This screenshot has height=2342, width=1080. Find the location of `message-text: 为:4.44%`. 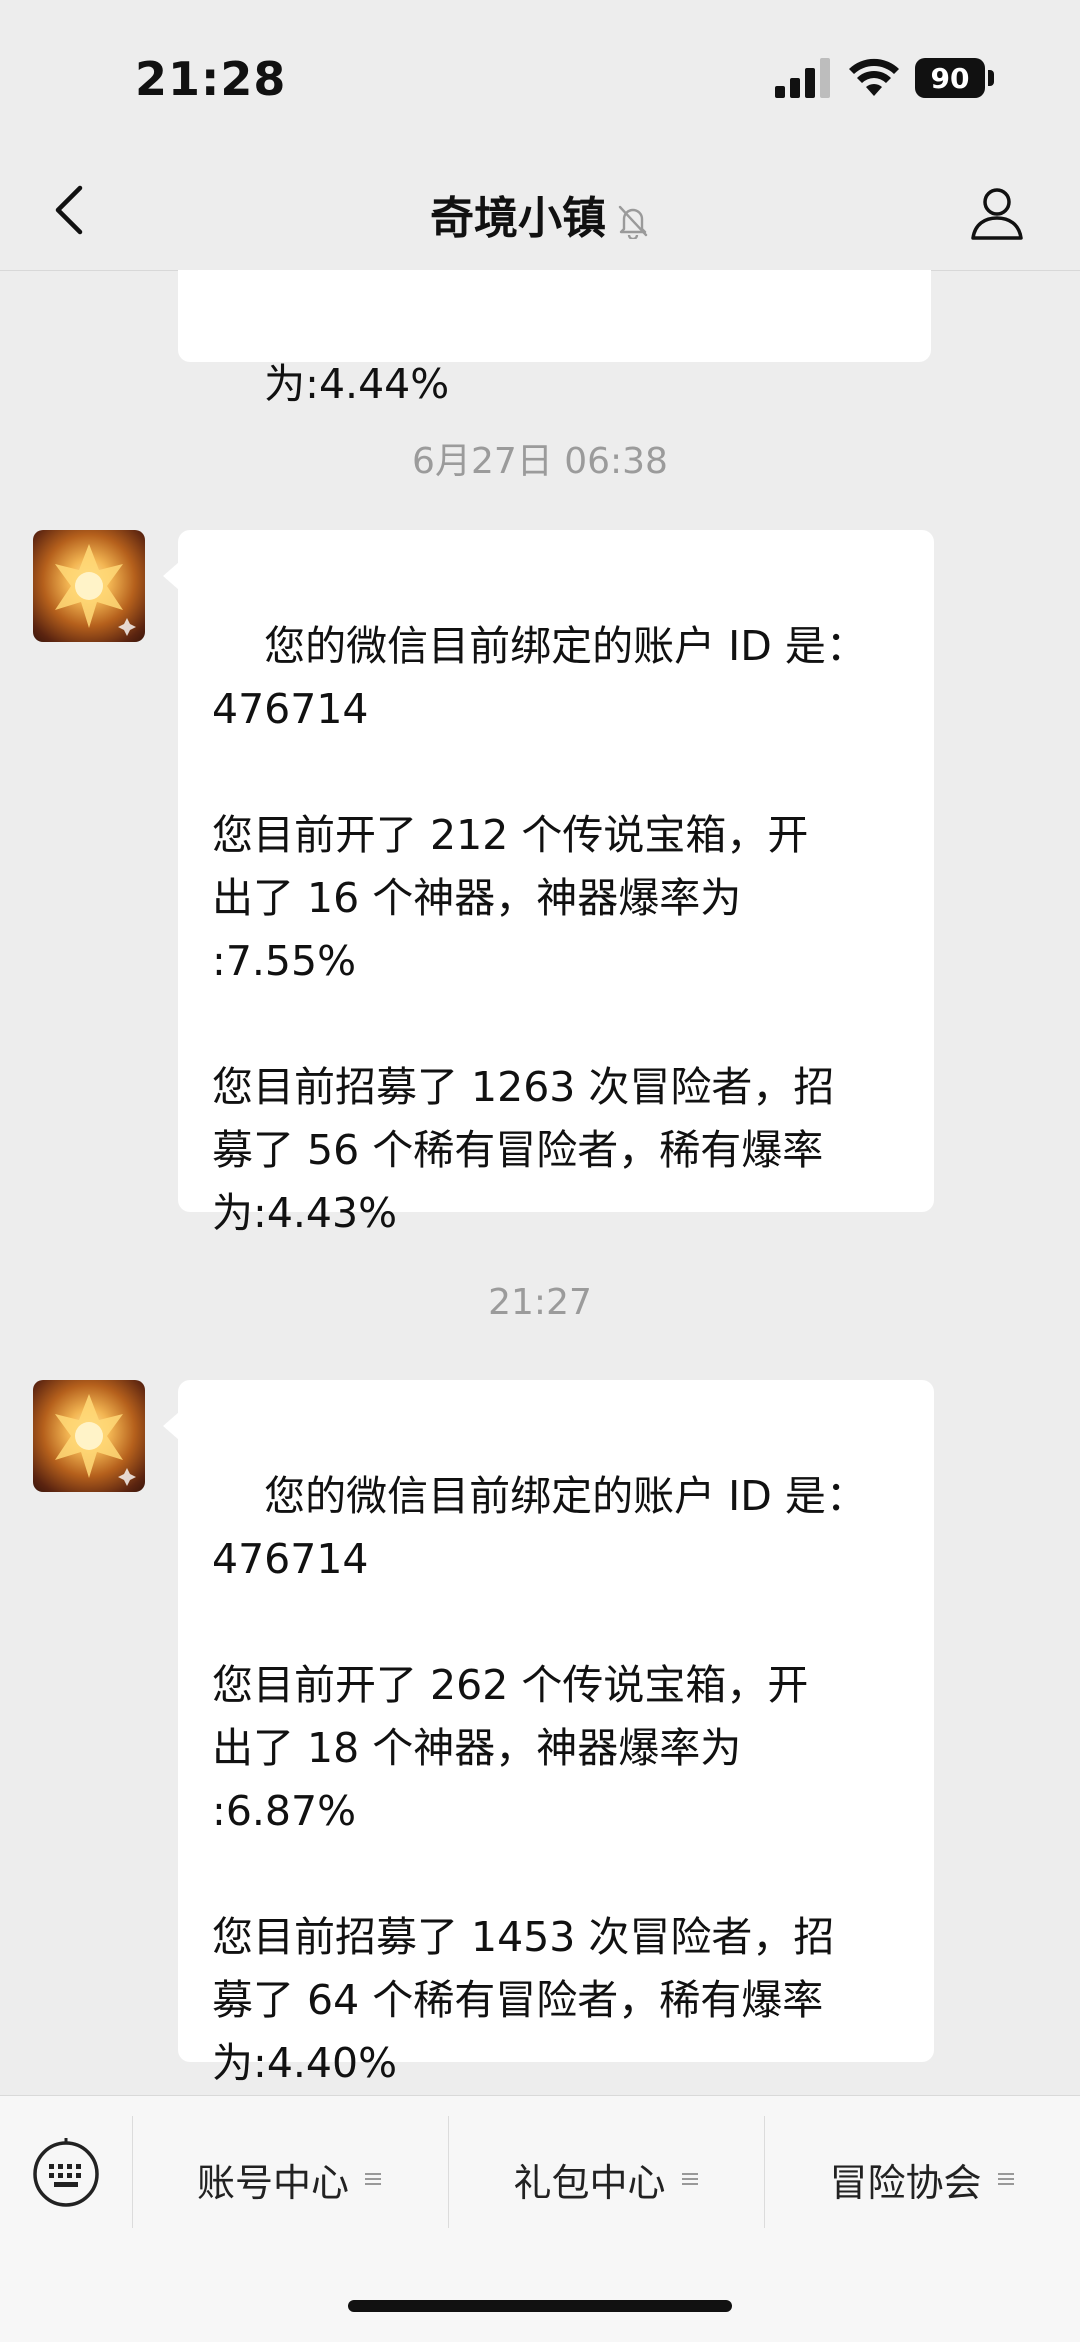

message-text: 为:4.44% is located at coordinates (357, 384).